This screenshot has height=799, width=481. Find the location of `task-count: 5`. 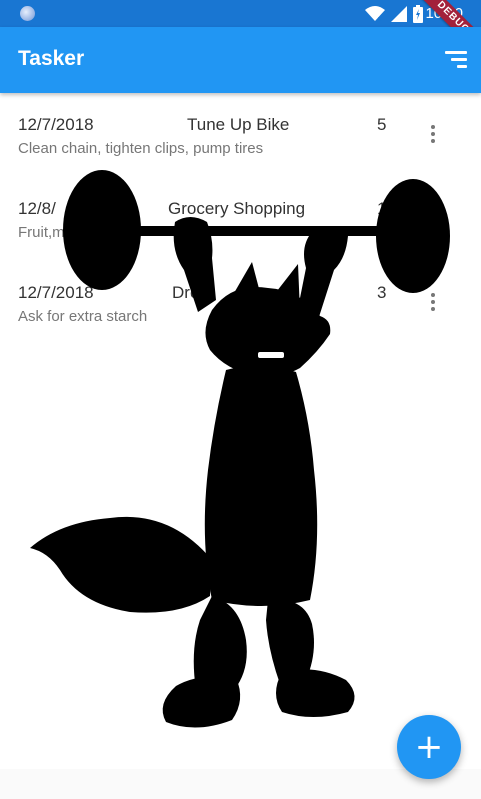

task-count: 5 is located at coordinates (382, 124).